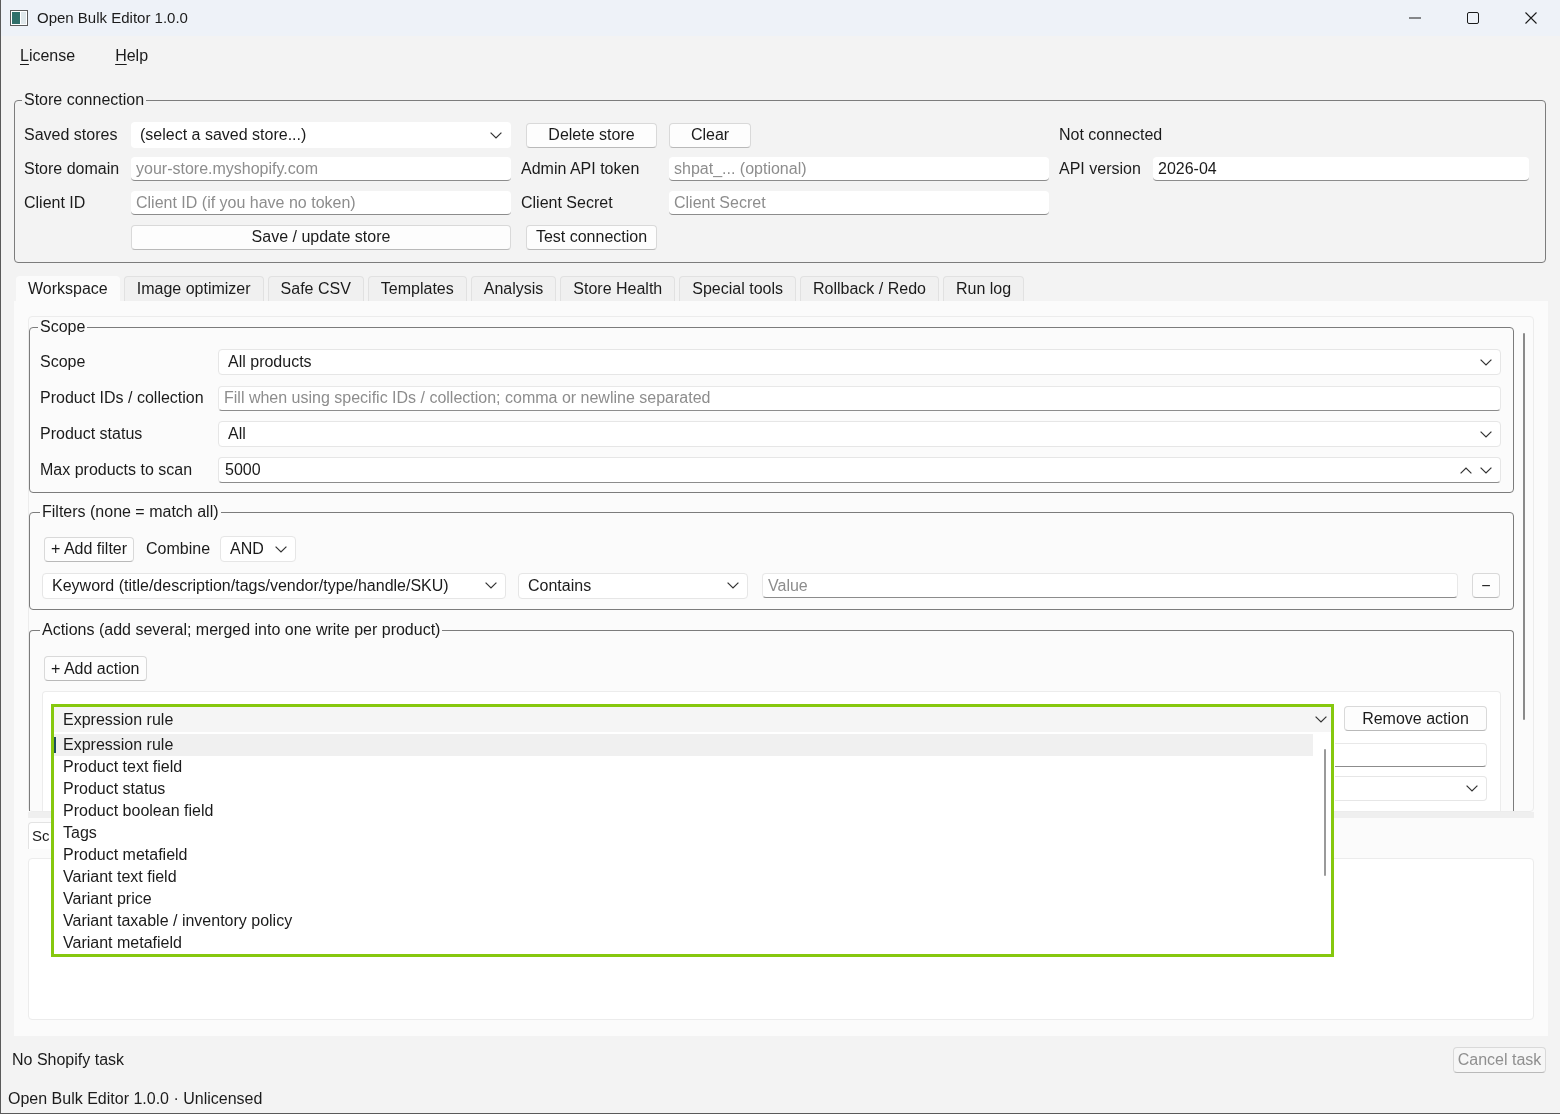 Image resolution: width=1560 pixels, height=1114 pixels. What do you see at coordinates (683, 767) in the screenshot?
I see `dropdown-option: Product text field` at bounding box center [683, 767].